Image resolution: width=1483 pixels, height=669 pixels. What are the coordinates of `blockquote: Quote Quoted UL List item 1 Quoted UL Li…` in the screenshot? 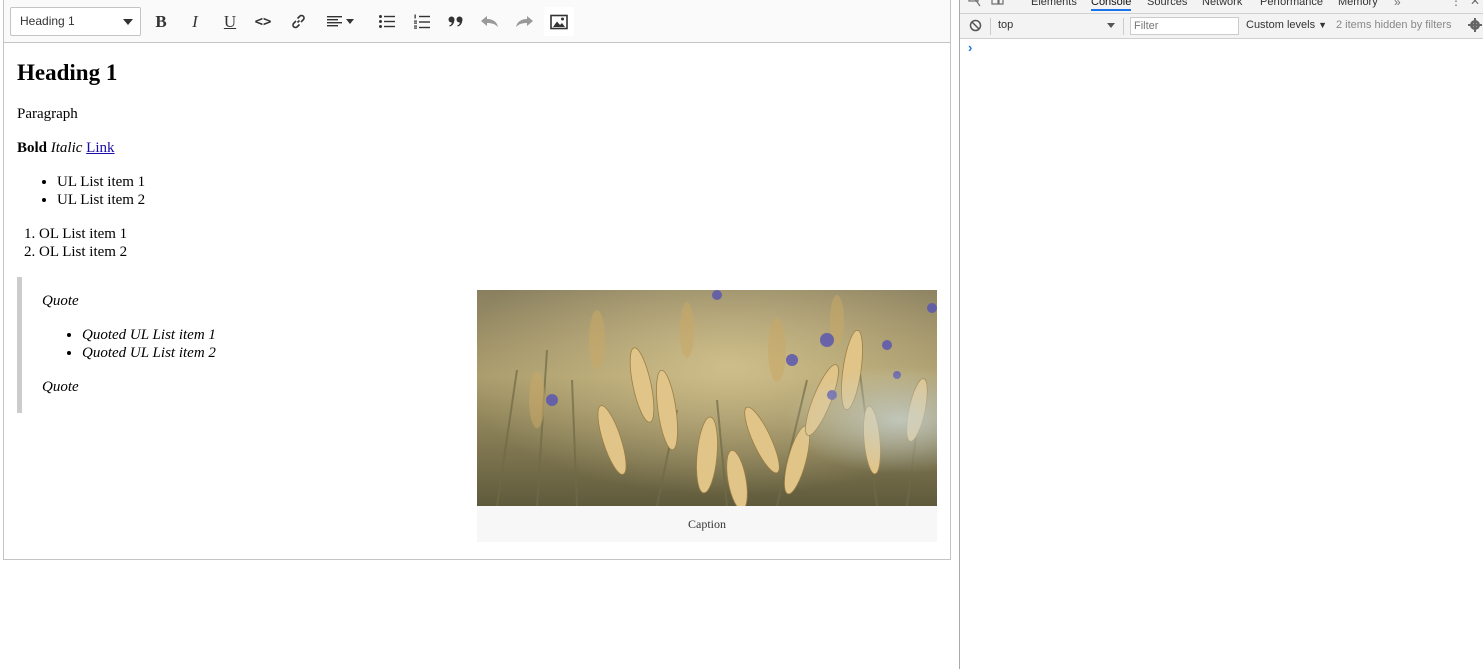 It's located at (237, 345).